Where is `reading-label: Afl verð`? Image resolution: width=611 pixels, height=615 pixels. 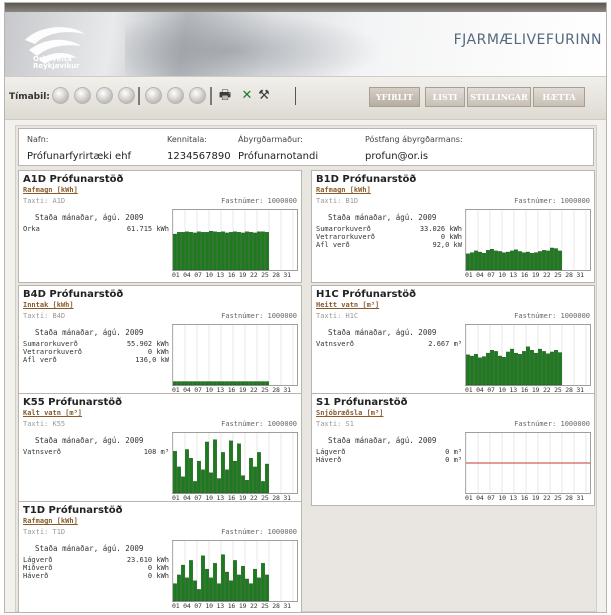
reading-label: Afl verð is located at coordinates (40, 360).